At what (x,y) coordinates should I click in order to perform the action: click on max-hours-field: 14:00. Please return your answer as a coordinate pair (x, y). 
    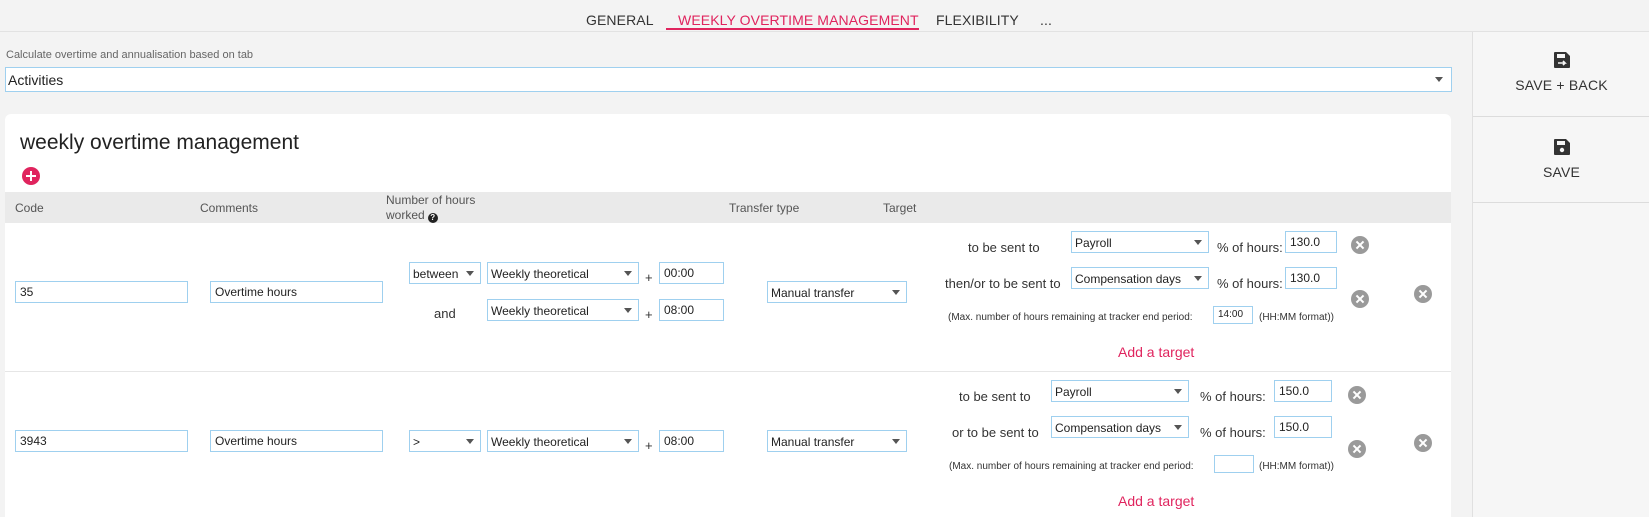
    Looking at the image, I should click on (1233, 315).